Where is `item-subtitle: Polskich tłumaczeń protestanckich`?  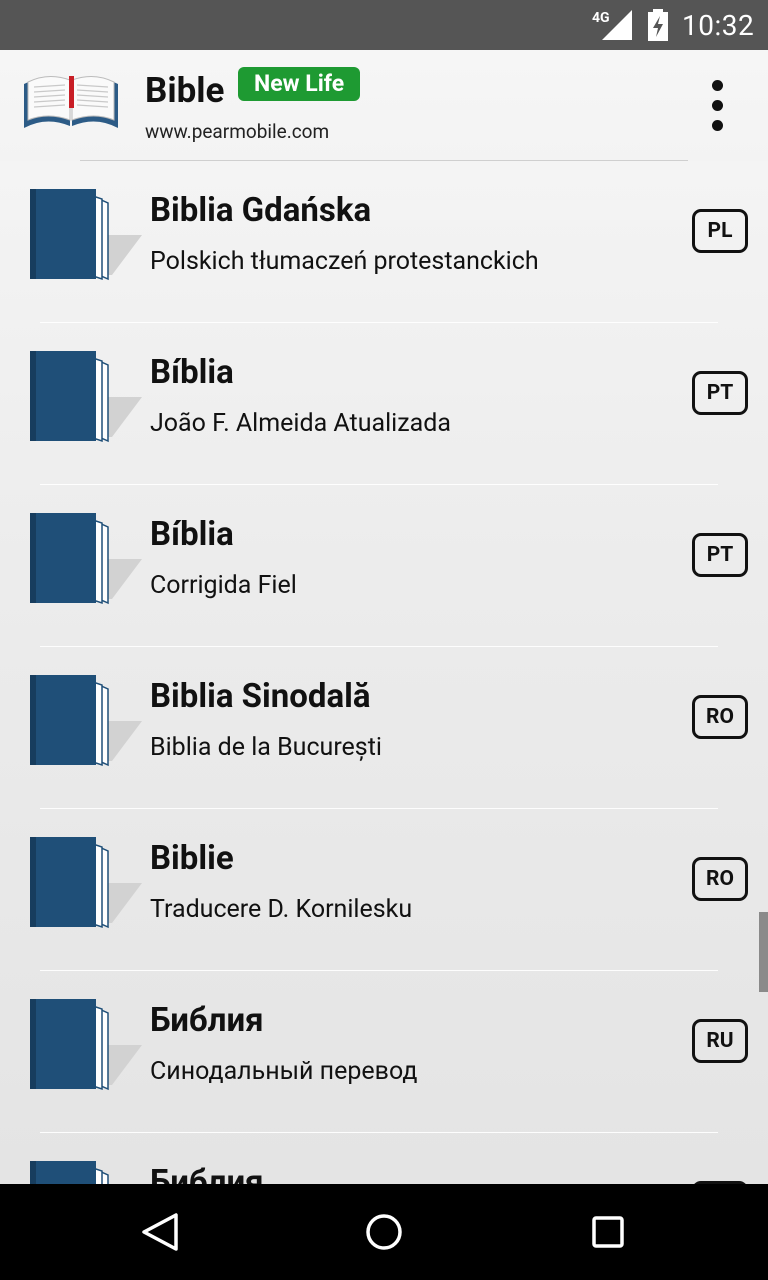 item-subtitle: Polskich tłumaczeń protestanckich is located at coordinates (344, 261).